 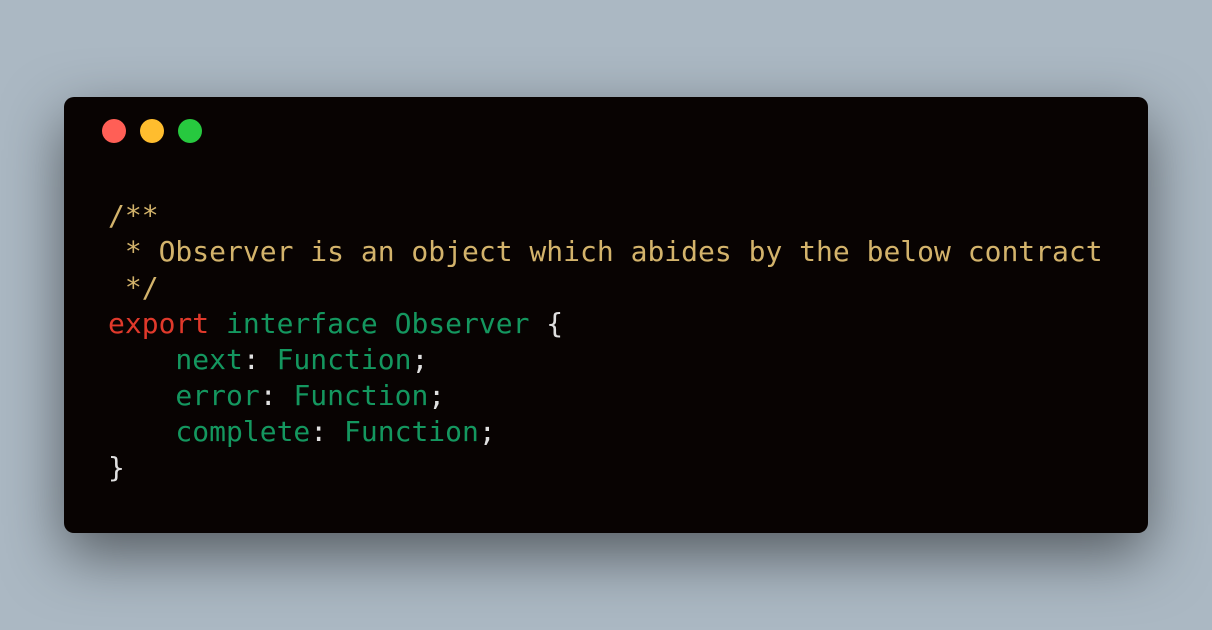 I want to click on code-token-identifier: interface, so click(x=302, y=323).